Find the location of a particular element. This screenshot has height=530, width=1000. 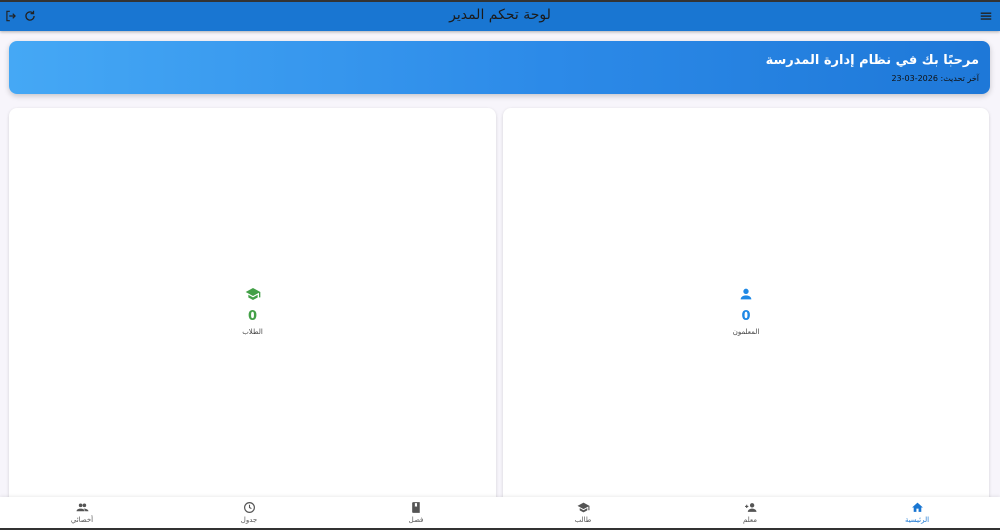

nav-label-home: الرئيسية is located at coordinates (917, 520).